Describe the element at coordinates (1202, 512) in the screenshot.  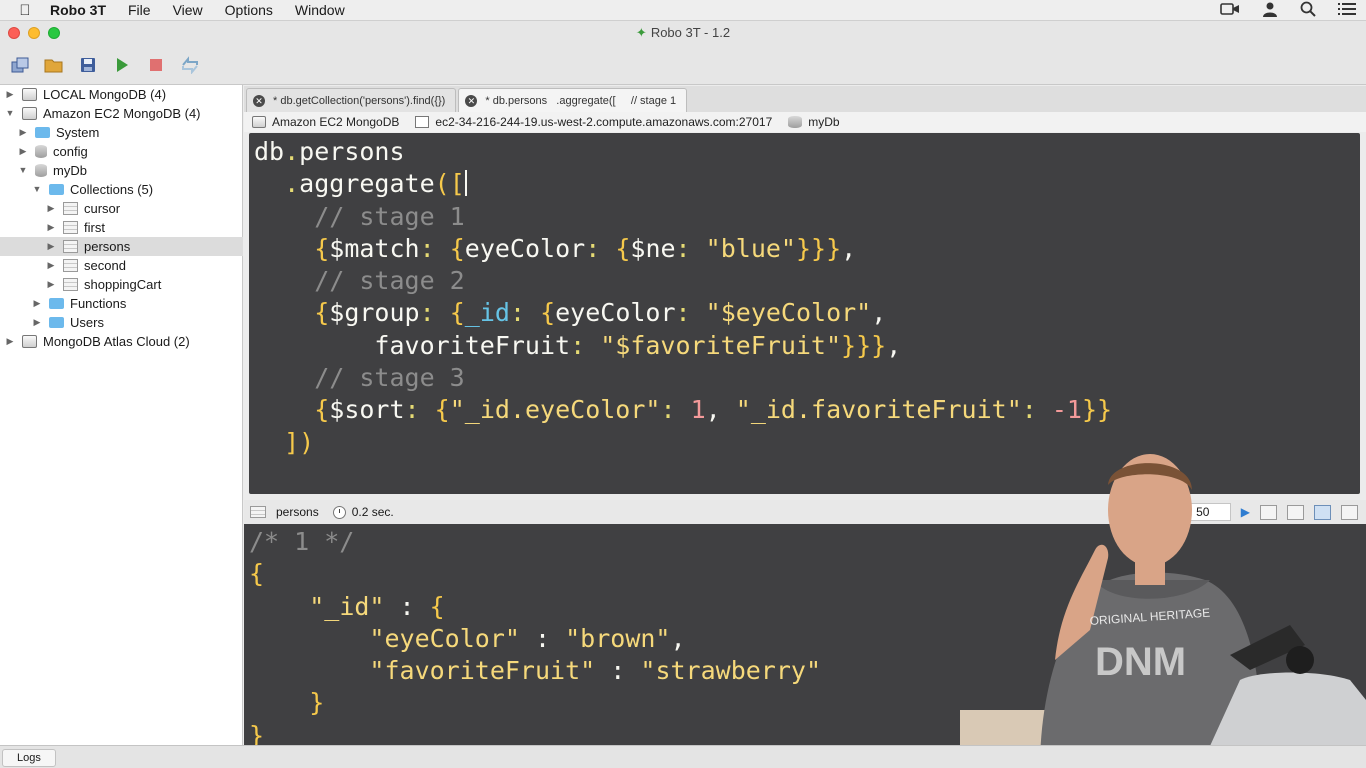
I see `page-size-input: 50` at that location.